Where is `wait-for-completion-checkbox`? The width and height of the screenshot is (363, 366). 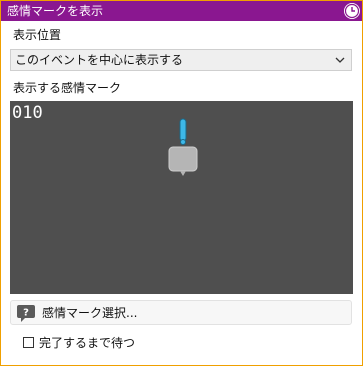 wait-for-completion-checkbox is located at coordinates (28, 342).